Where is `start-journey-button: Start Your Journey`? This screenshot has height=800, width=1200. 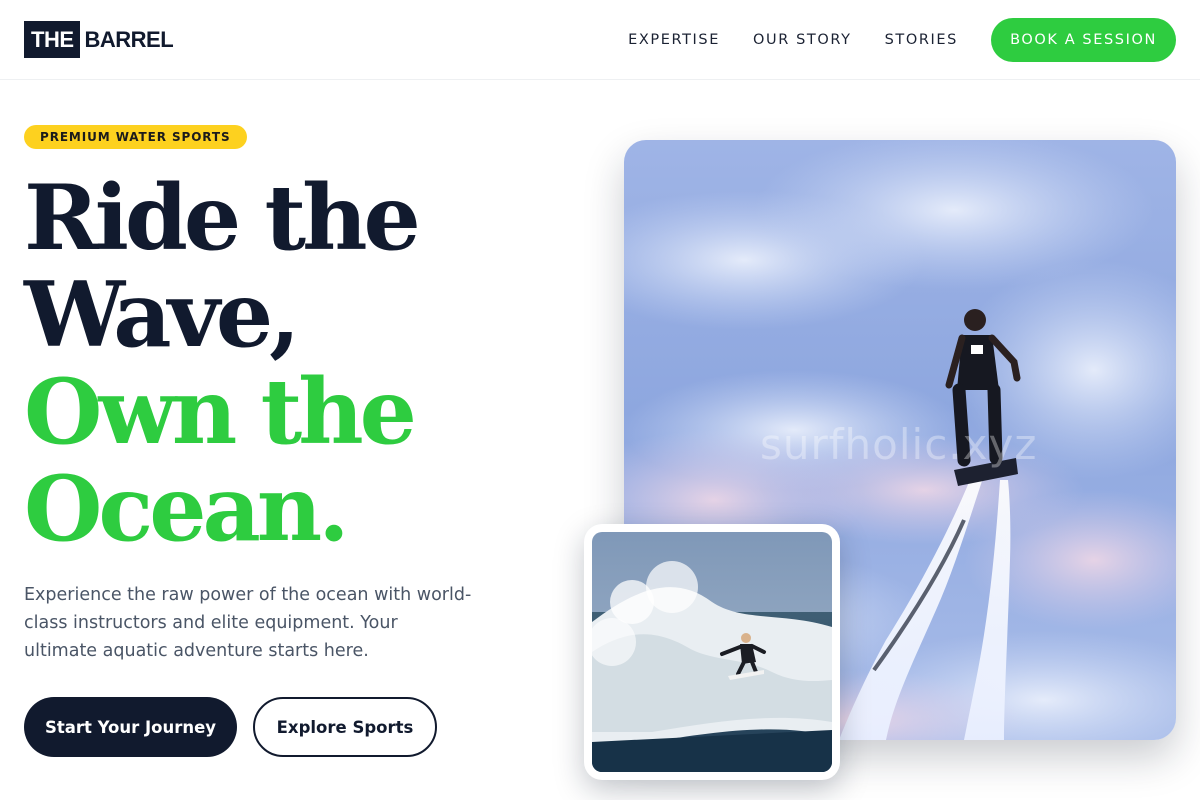 start-journey-button: Start Your Journey is located at coordinates (130, 727).